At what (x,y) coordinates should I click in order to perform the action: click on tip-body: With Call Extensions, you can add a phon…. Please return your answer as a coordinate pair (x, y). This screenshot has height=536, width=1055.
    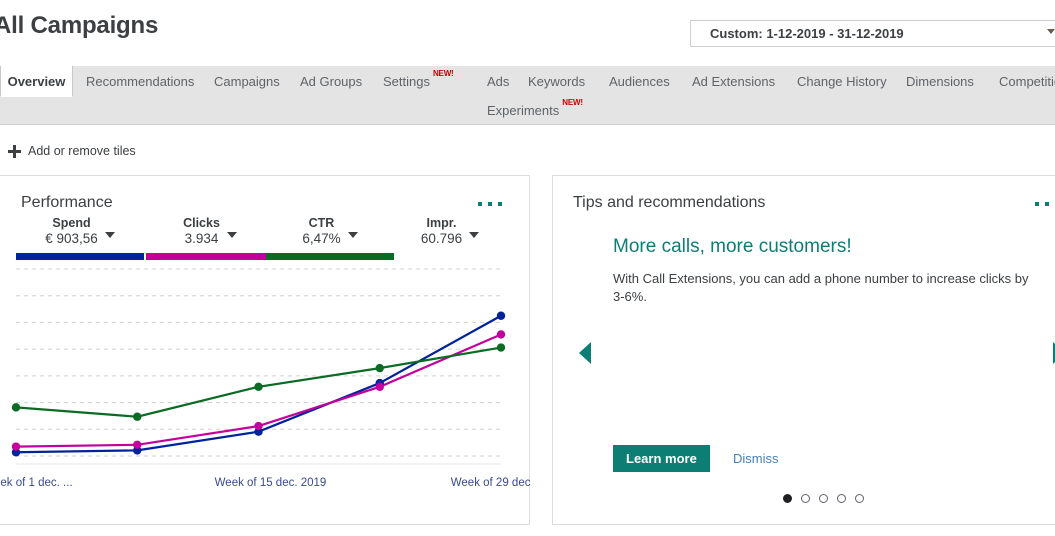
    Looking at the image, I should click on (821, 287).